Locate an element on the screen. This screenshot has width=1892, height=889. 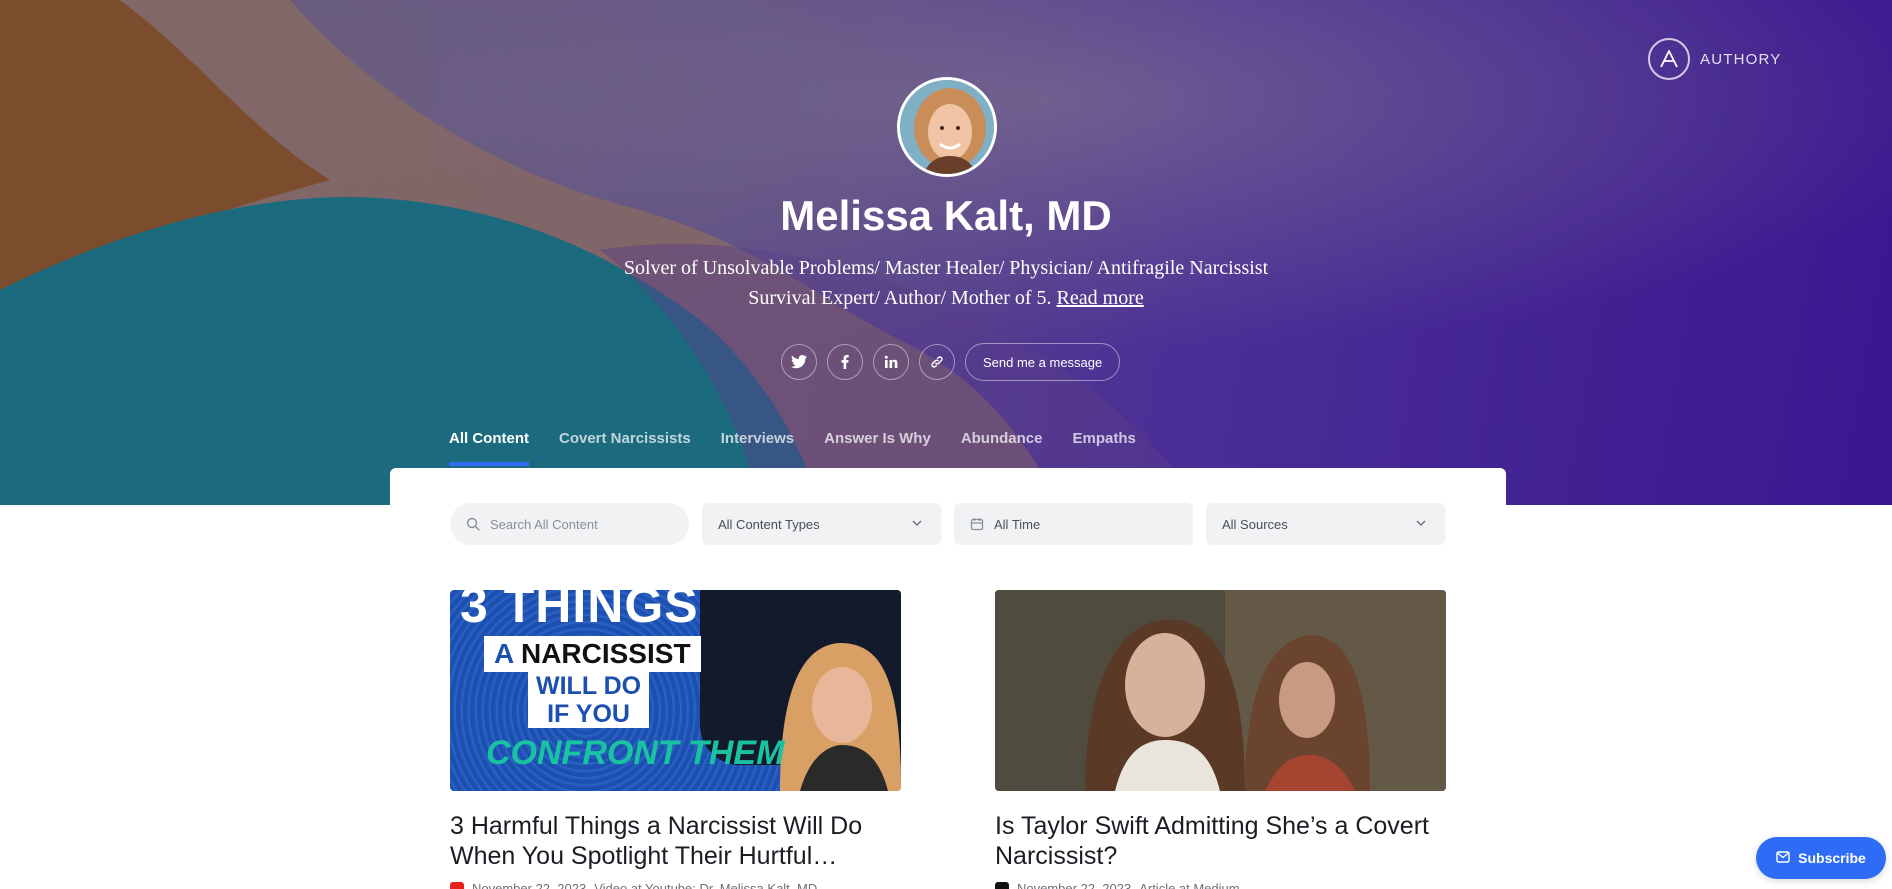
facebook-icon is located at coordinates (845, 362).